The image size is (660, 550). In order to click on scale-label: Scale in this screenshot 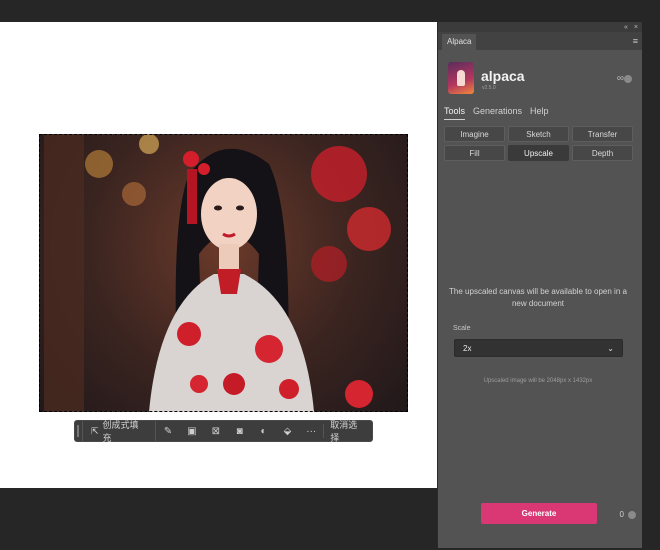, I will do `click(462, 328)`.